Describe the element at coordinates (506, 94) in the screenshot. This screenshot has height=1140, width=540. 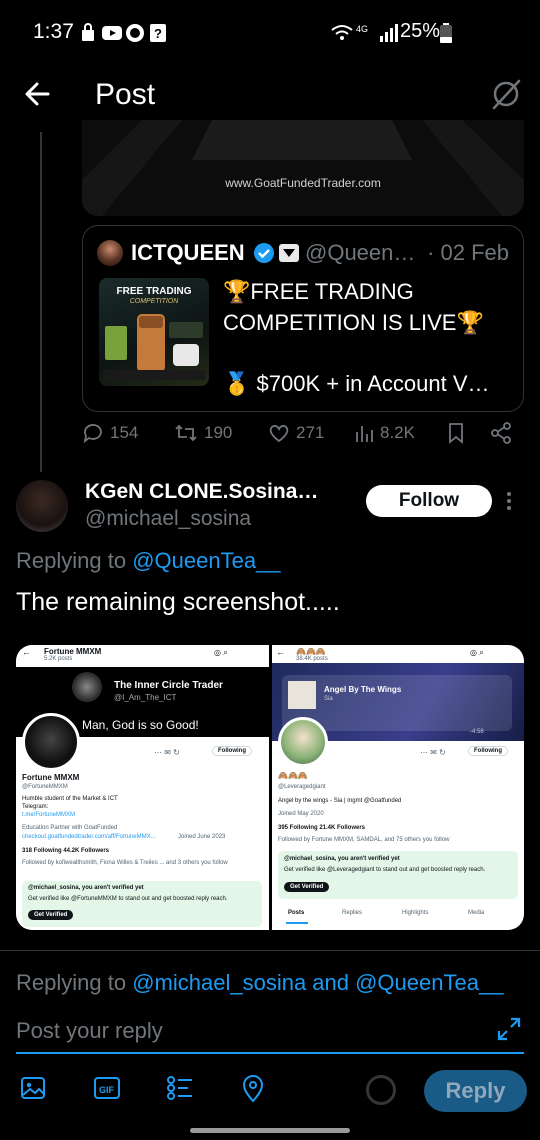
I see `grok-icon` at that location.